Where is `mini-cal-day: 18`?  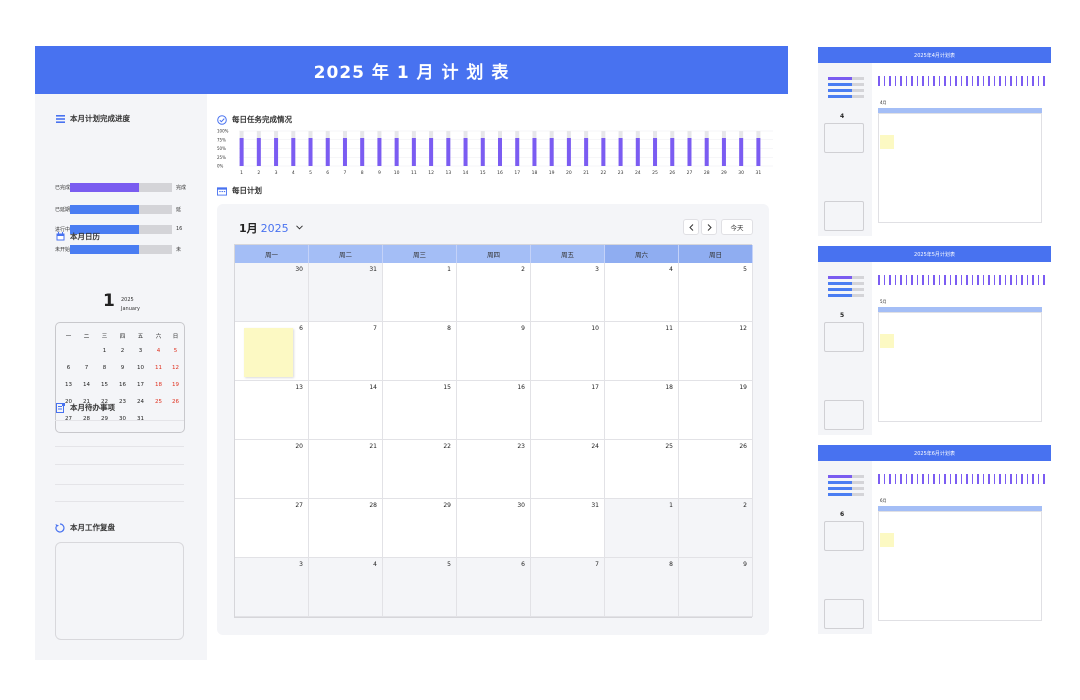 mini-cal-day: 18 is located at coordinates (158, 385).